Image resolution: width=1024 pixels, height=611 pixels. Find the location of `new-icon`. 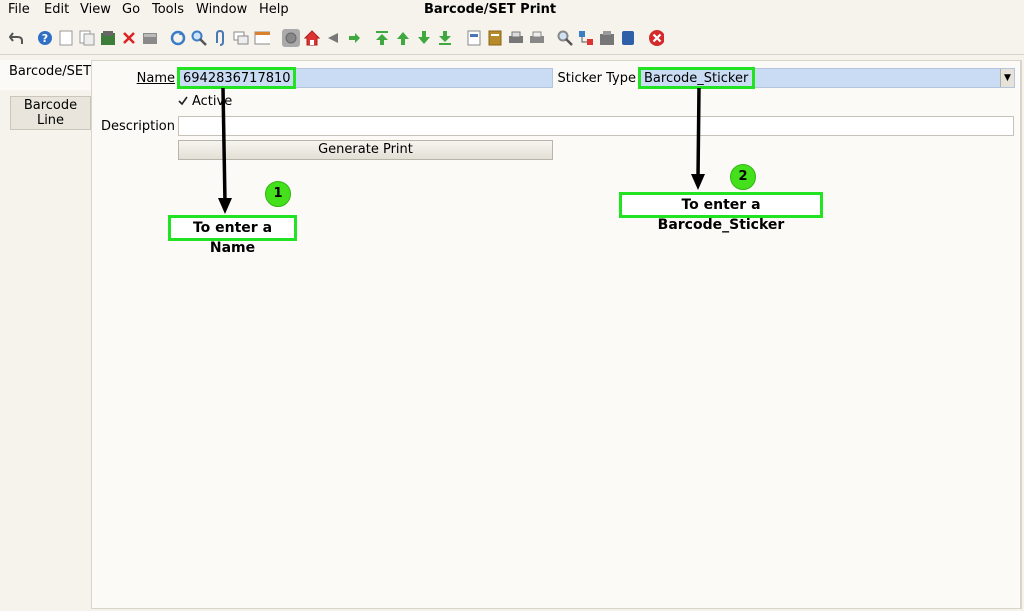

new-icon is located at coordinates (66, 38).